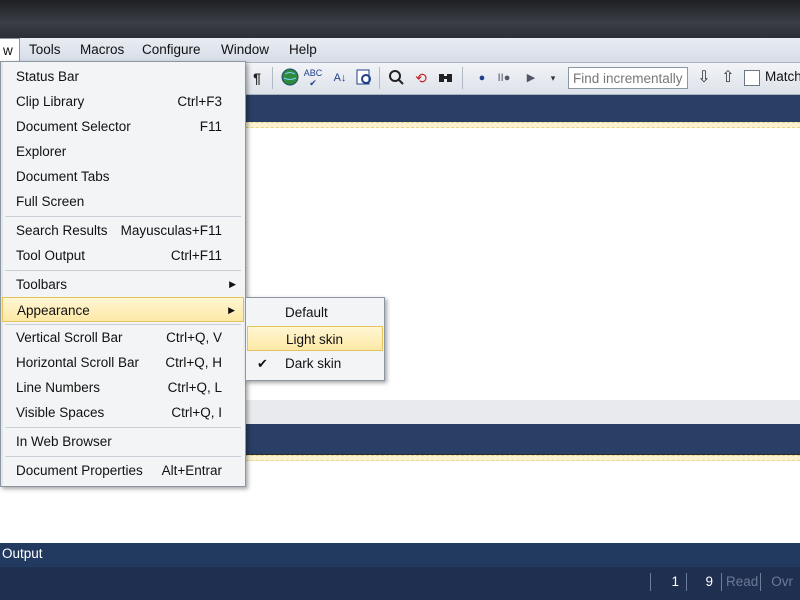 The height and width of the screenshot is (600, 800). What do you see at coordinates (628, 78) in the screenshot?
I see `find-incrementally-input: Find incrementally` at bounding box center [628, 78].